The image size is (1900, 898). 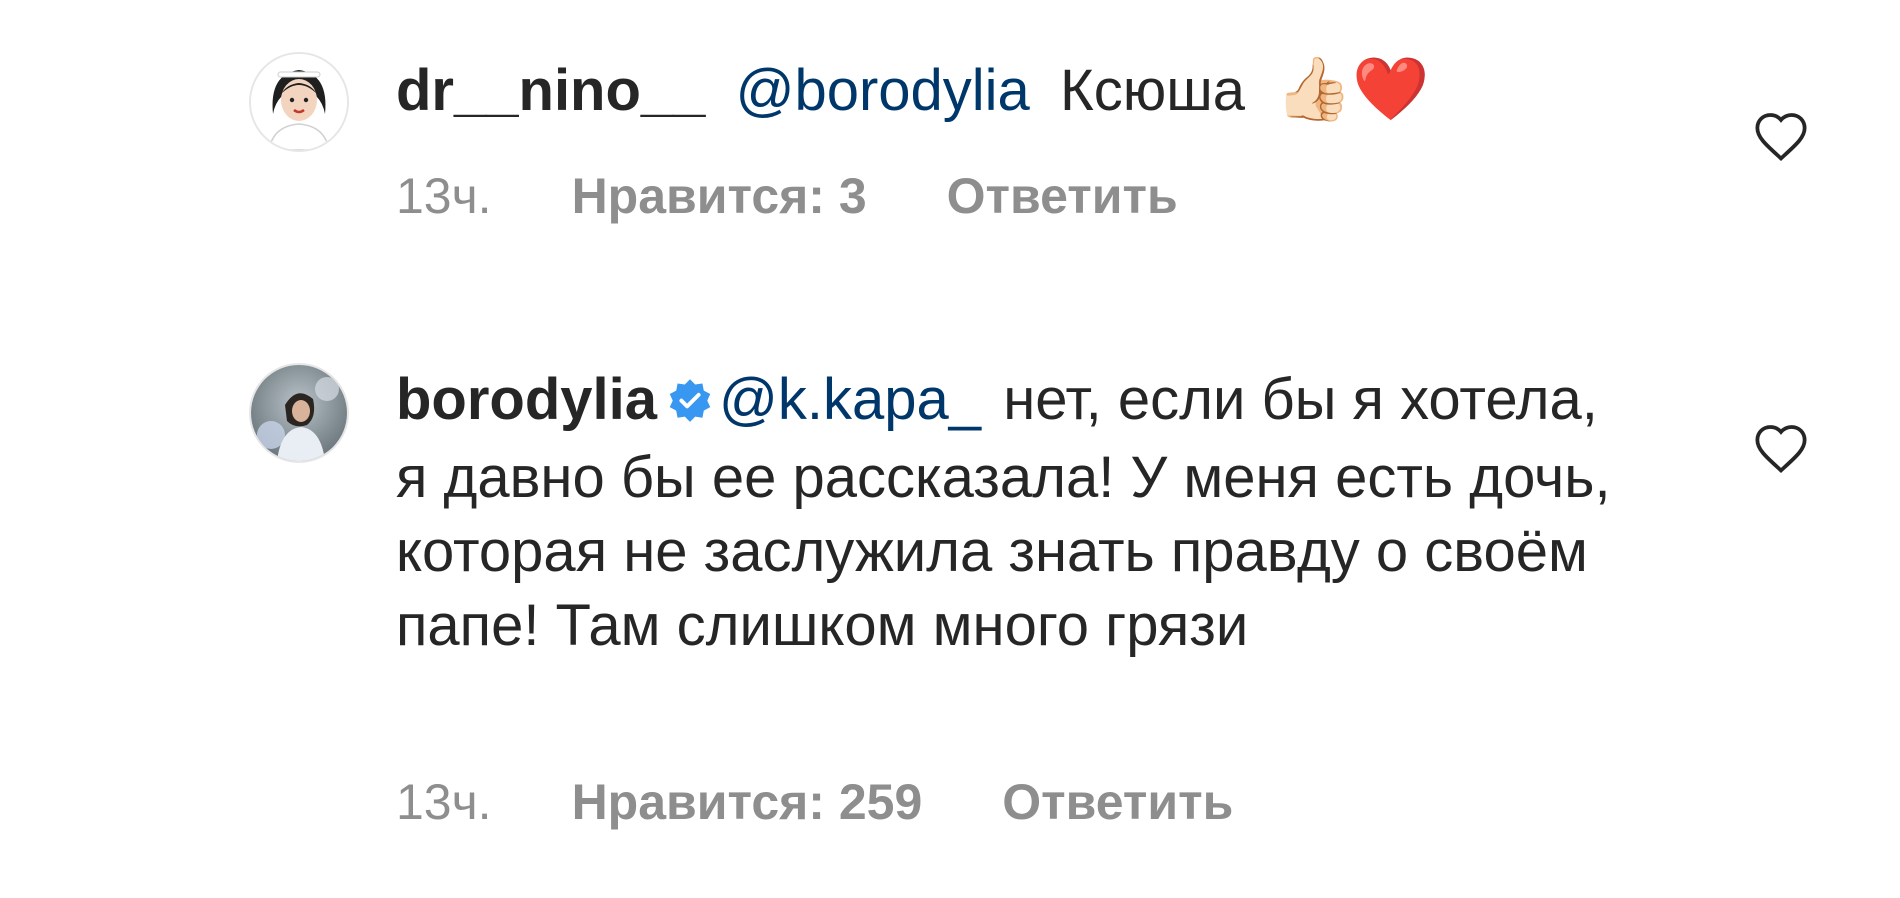 I want to click on avatar-photo, so click(x=299, y=413).